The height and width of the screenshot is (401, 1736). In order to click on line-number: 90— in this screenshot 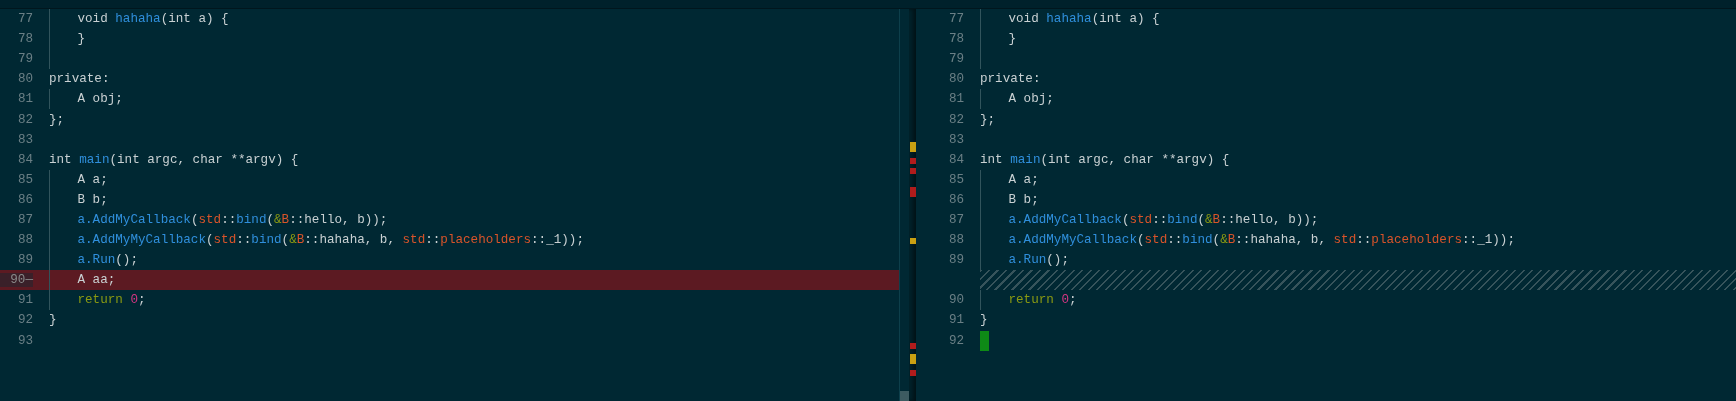, I will do `click(16, 280)`.